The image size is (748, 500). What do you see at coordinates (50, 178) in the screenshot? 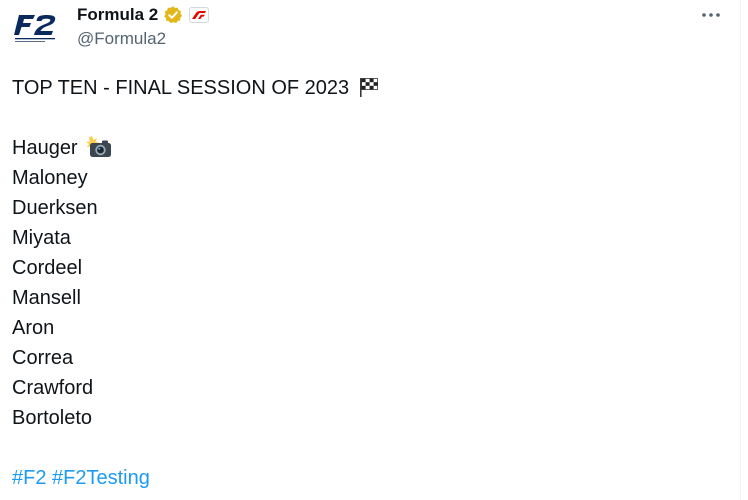
I see `driver-2: Maloney` at bounding box center [50, 178].